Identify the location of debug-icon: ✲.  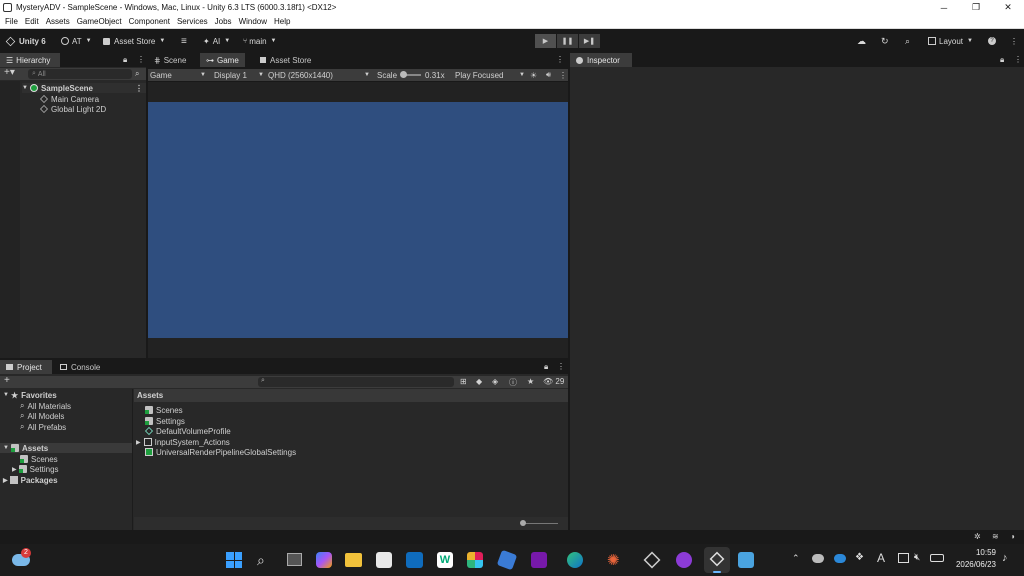
(977, 536).